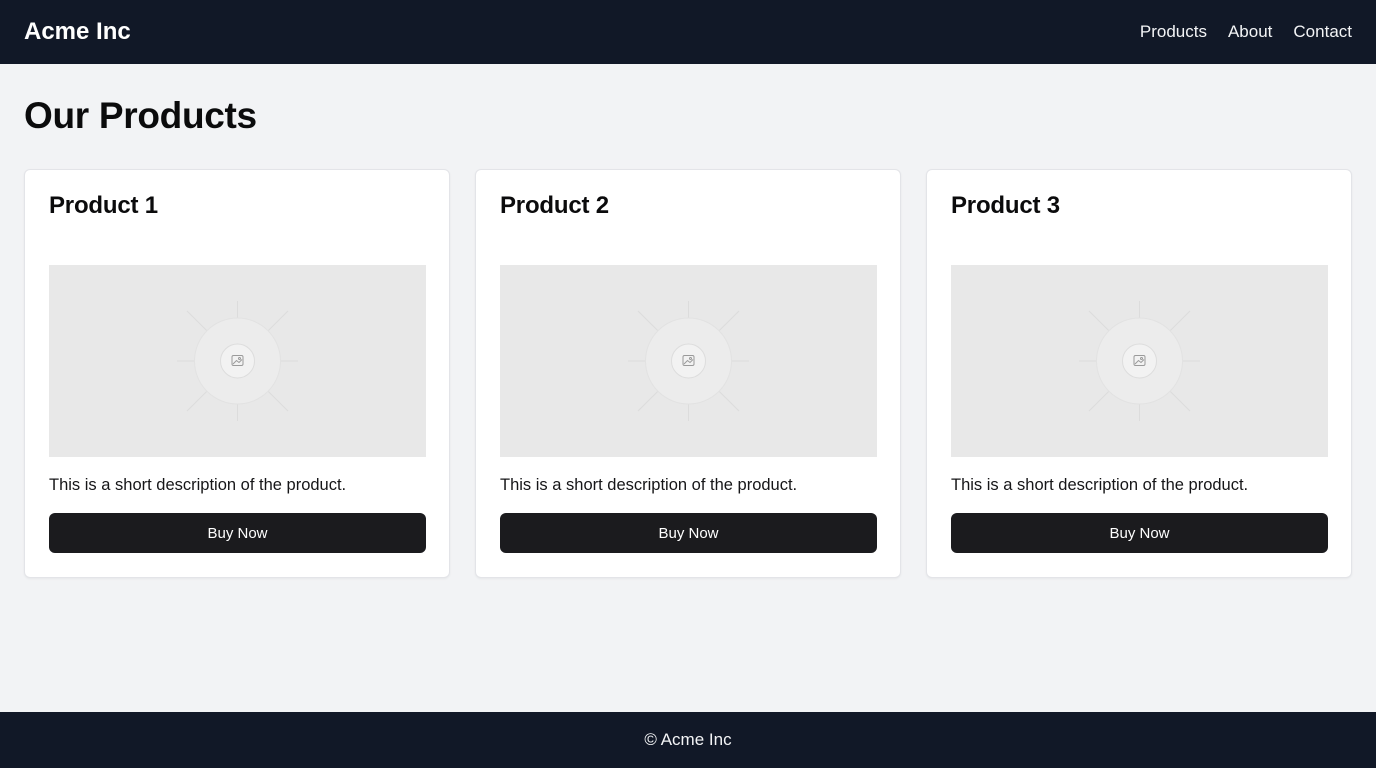 The width and height of the screenshot is (1376, 768). What do you see at coordinates (140, 115) in the screenshot?
I see `page-title: Our Products` at bounding box center [140, 115].